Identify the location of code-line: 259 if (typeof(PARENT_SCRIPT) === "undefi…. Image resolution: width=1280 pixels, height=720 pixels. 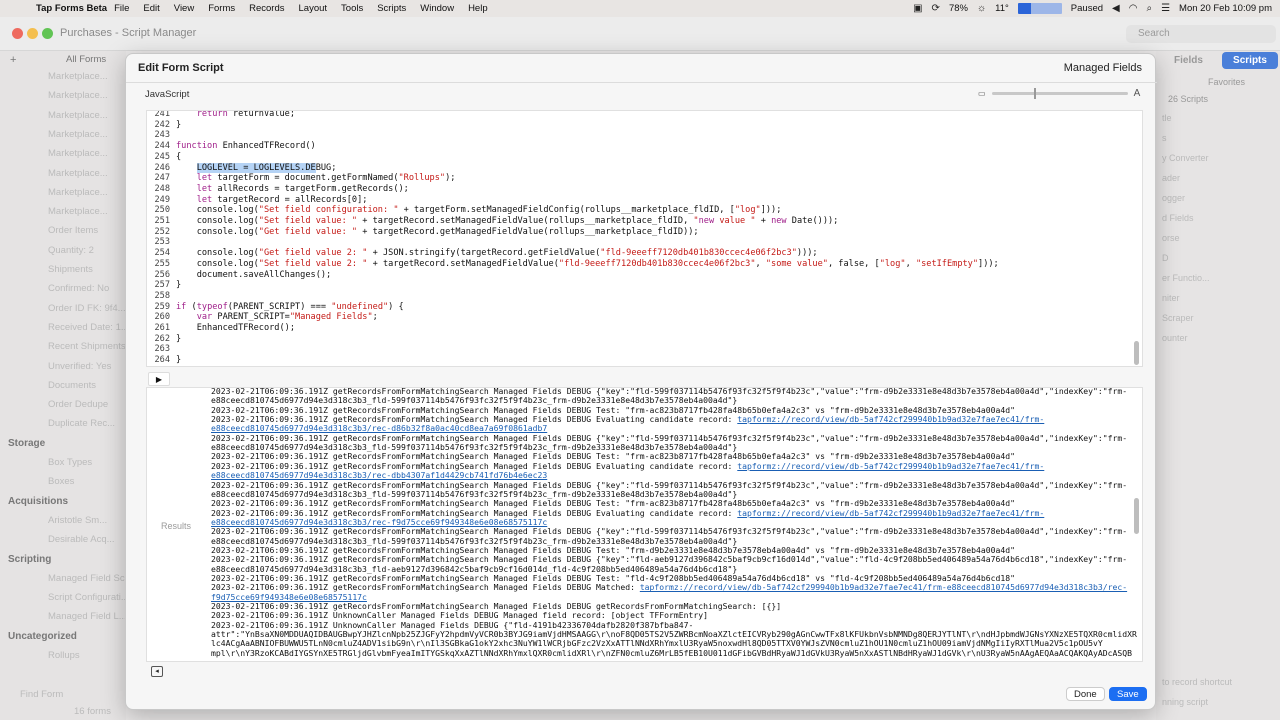
(275, 307).